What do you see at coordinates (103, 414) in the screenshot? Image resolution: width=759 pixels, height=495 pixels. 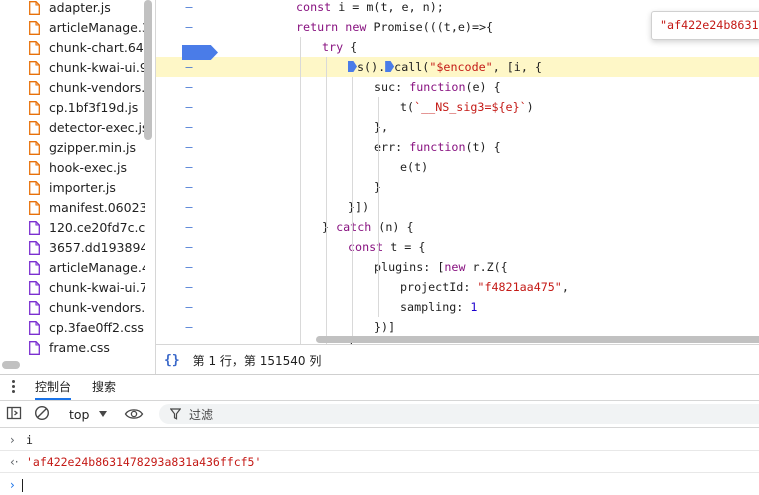 I see `chevron-down-icon` at bounding box center [103, 414].